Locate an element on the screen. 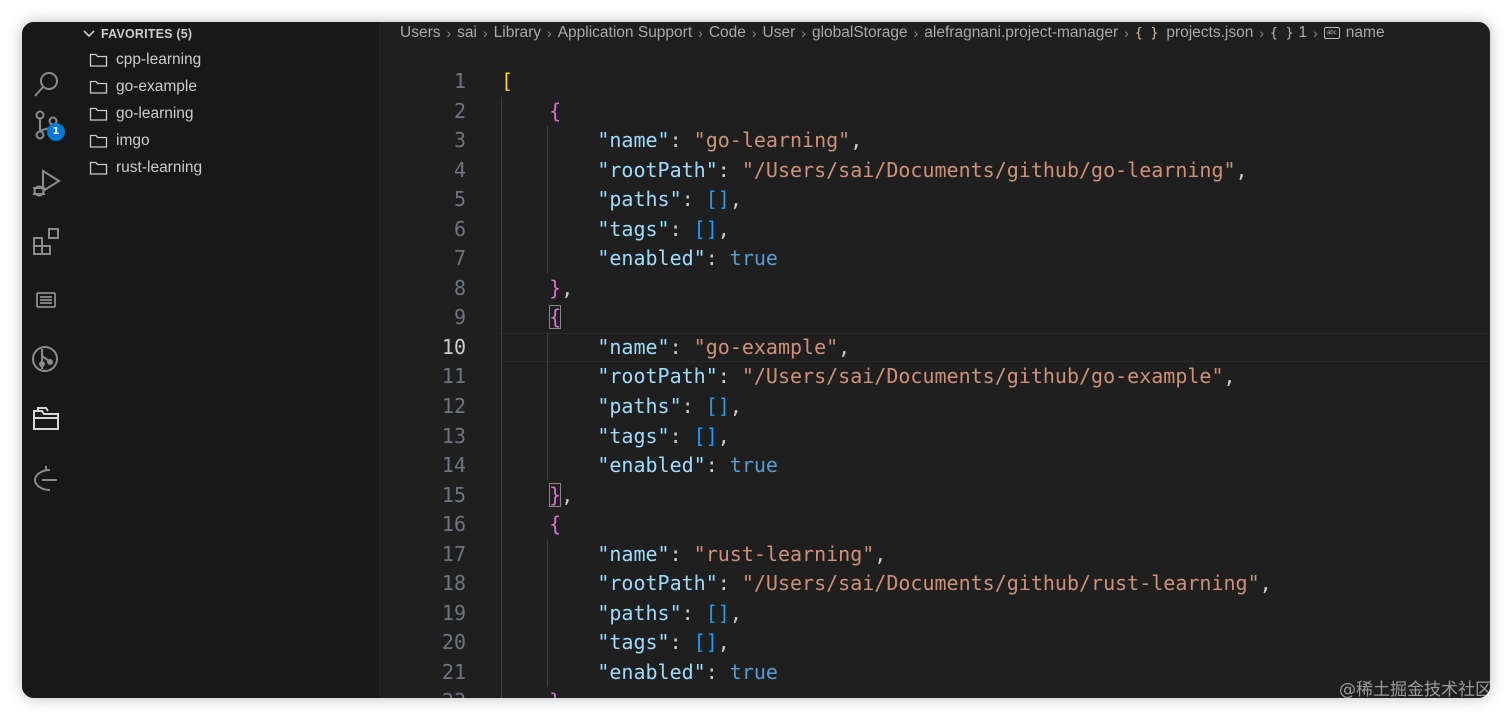  breadcrumb-segment: Users is located at coordinates (420, 33).